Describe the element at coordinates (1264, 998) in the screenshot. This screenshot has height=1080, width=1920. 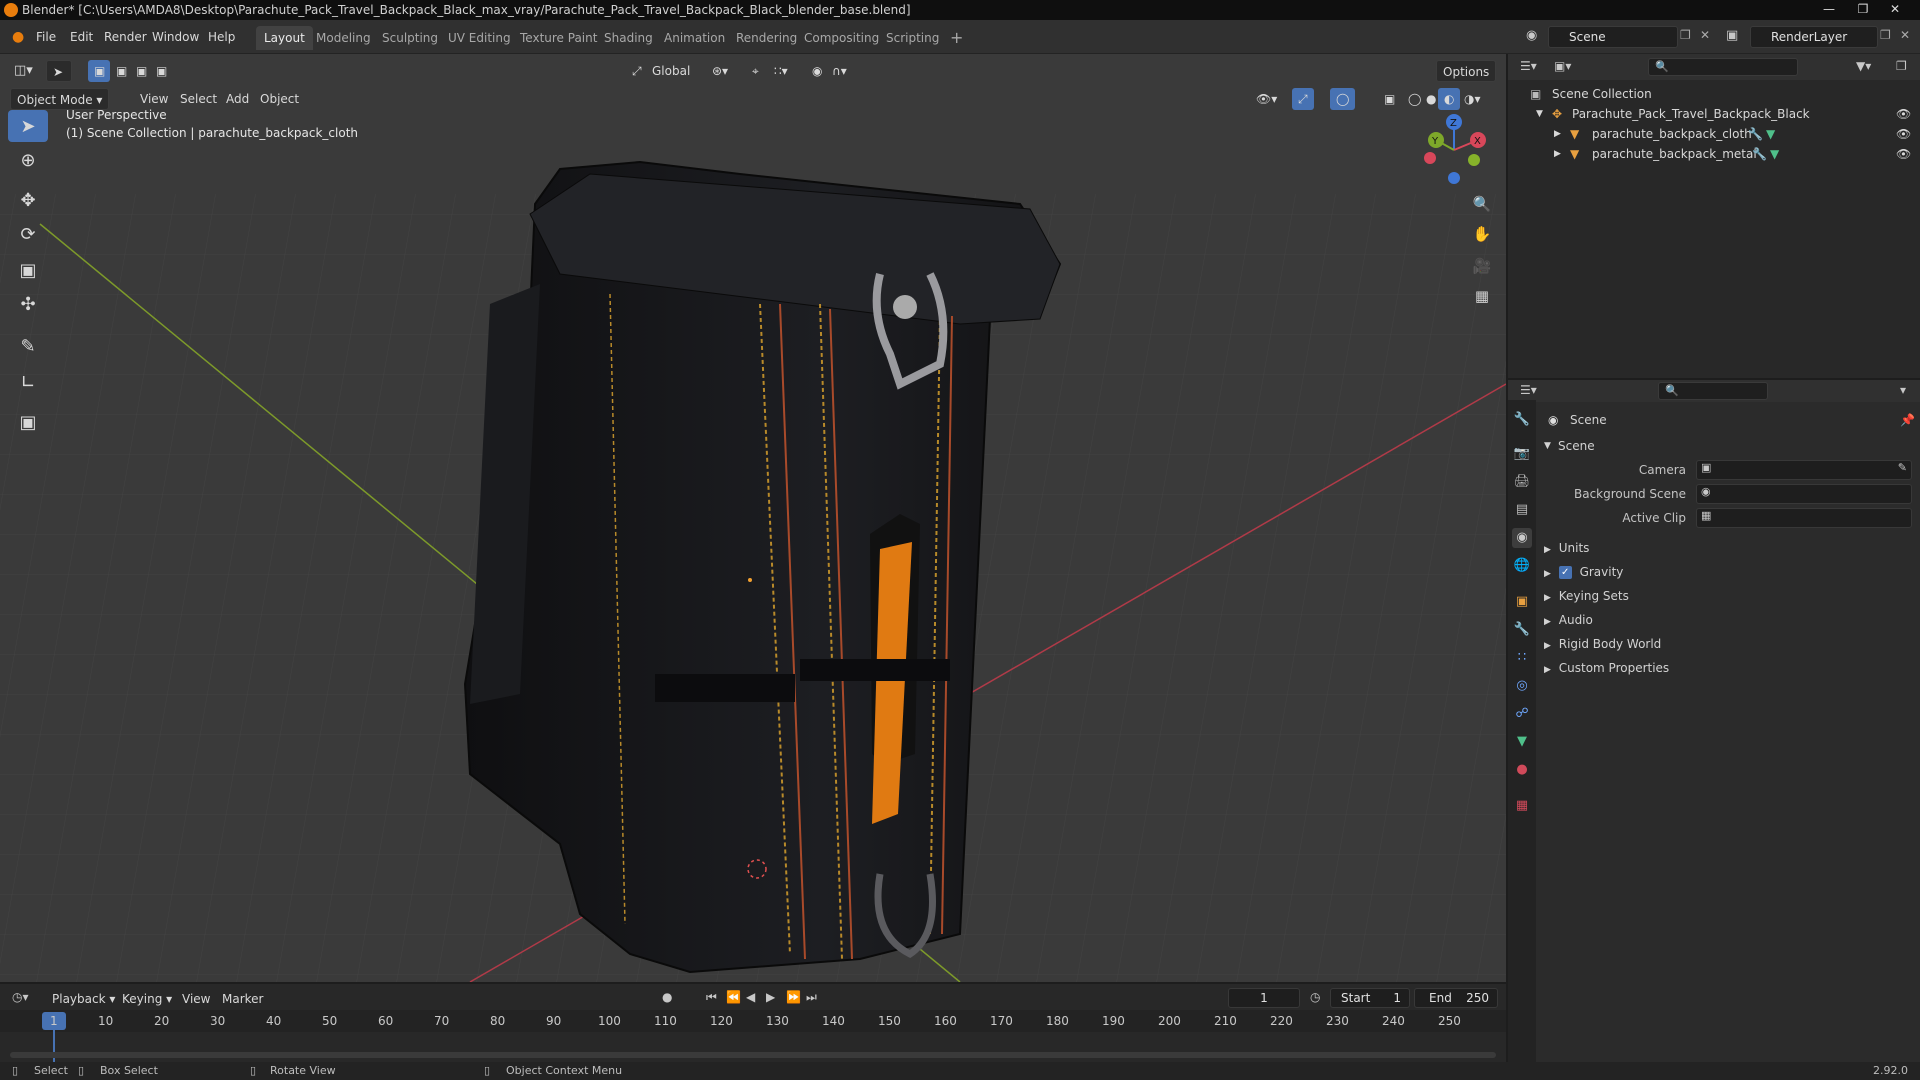
I see `current-frame-field: 1` at that location.